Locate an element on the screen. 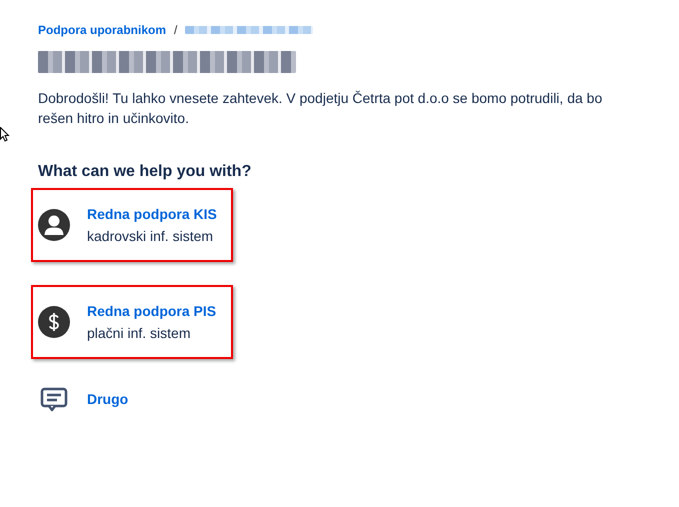 The height and width of the screenshot is (507, 679). cursor-icon is located at coordinates (5, 135).